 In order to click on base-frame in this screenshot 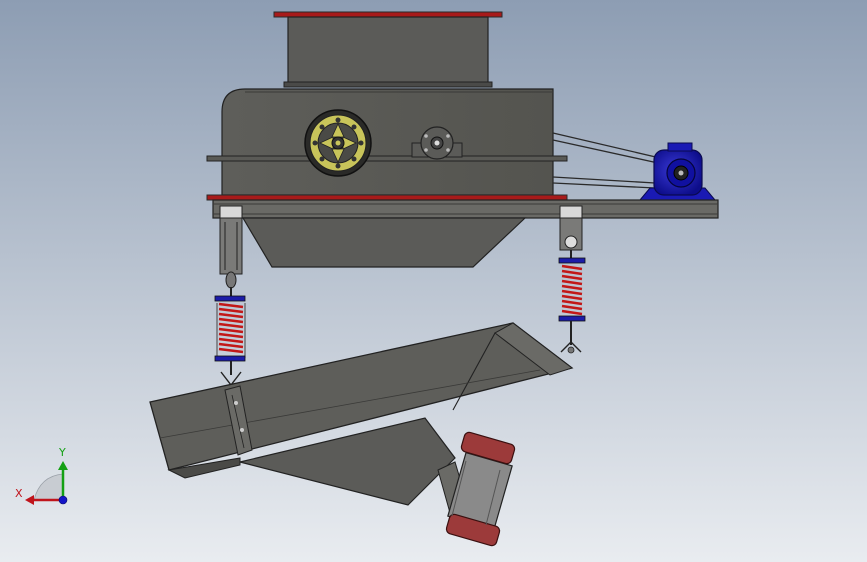, I will do `click(465, 209)`.